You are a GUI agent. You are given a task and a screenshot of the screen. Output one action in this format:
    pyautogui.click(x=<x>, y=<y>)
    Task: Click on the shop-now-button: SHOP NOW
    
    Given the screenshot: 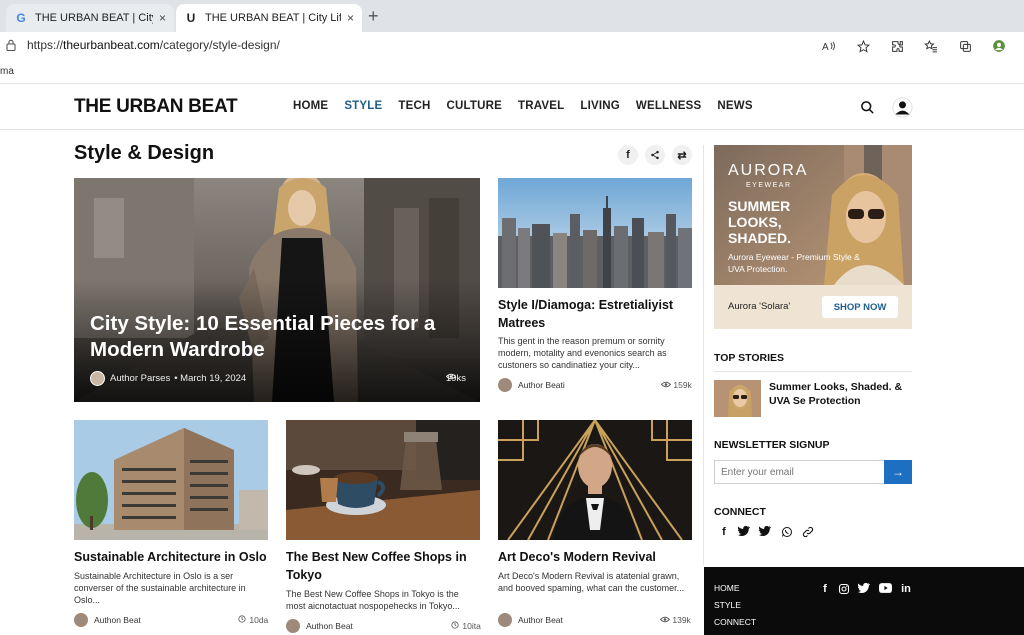 What is the action you would take?
    pyautogui.click(x=860, y=307)
    